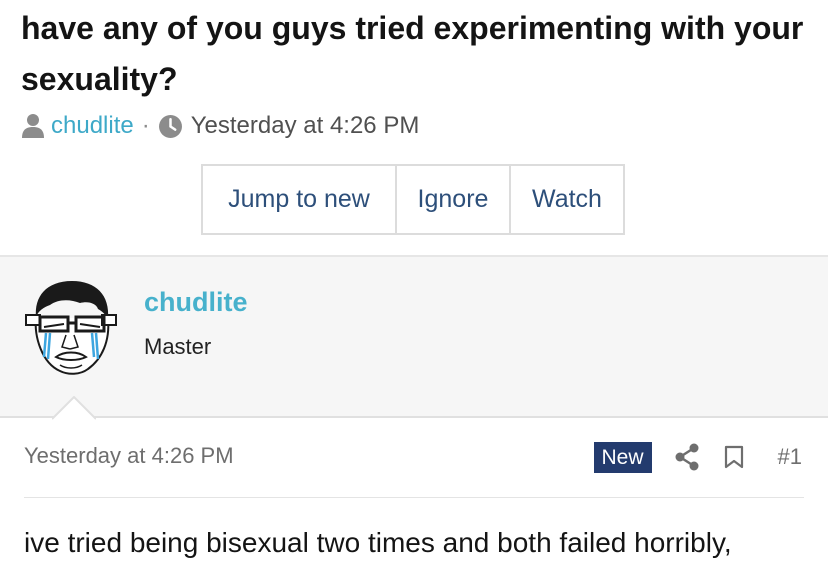  Describe the element at coordinates (790, 457) in the screenshot. I see `post-number-link: #1` at that location.